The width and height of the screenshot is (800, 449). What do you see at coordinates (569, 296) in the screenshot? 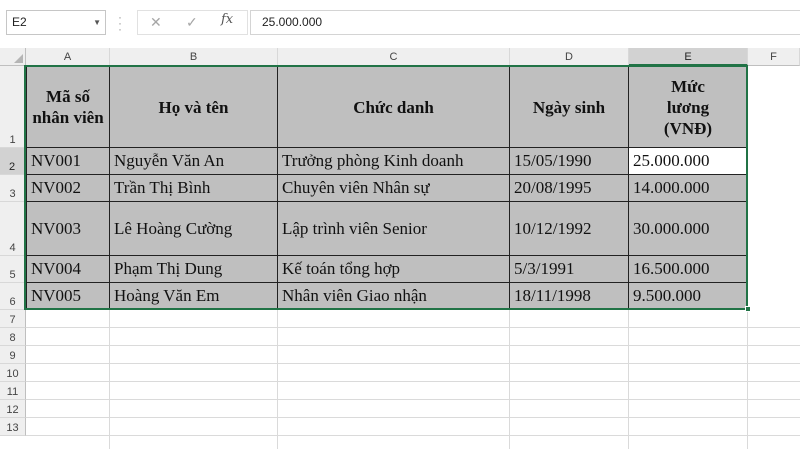
I see `table-cell: 18/11/1998` at bounding box center [569, 296].